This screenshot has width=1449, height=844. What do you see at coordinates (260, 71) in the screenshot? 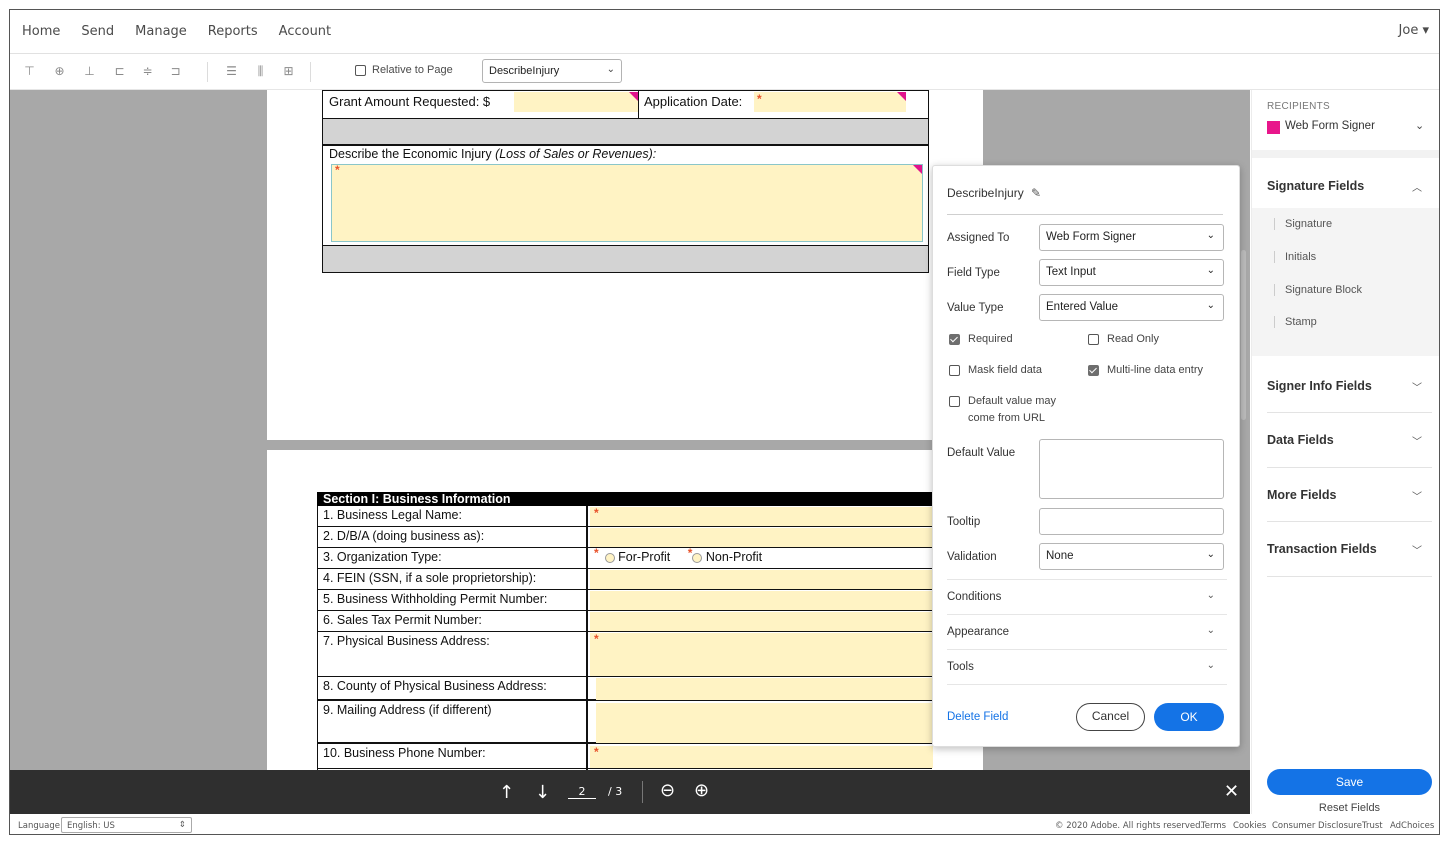
I see `distribute-vertical-icon: ⫼` at bounding box center [260, 71].